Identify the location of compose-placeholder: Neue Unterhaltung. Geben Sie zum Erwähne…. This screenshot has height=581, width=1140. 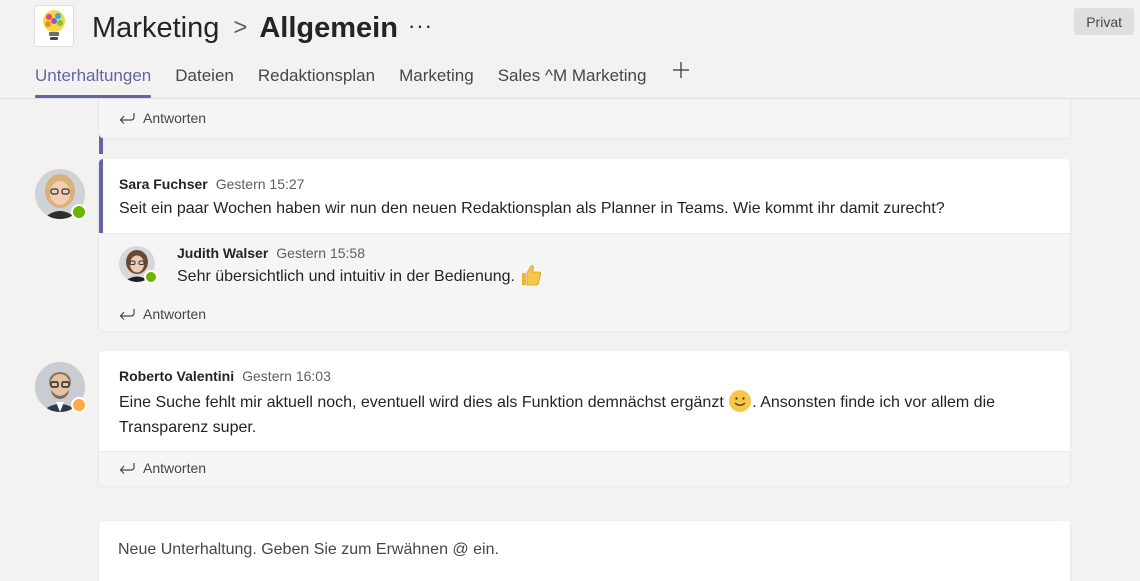
(308, 549).